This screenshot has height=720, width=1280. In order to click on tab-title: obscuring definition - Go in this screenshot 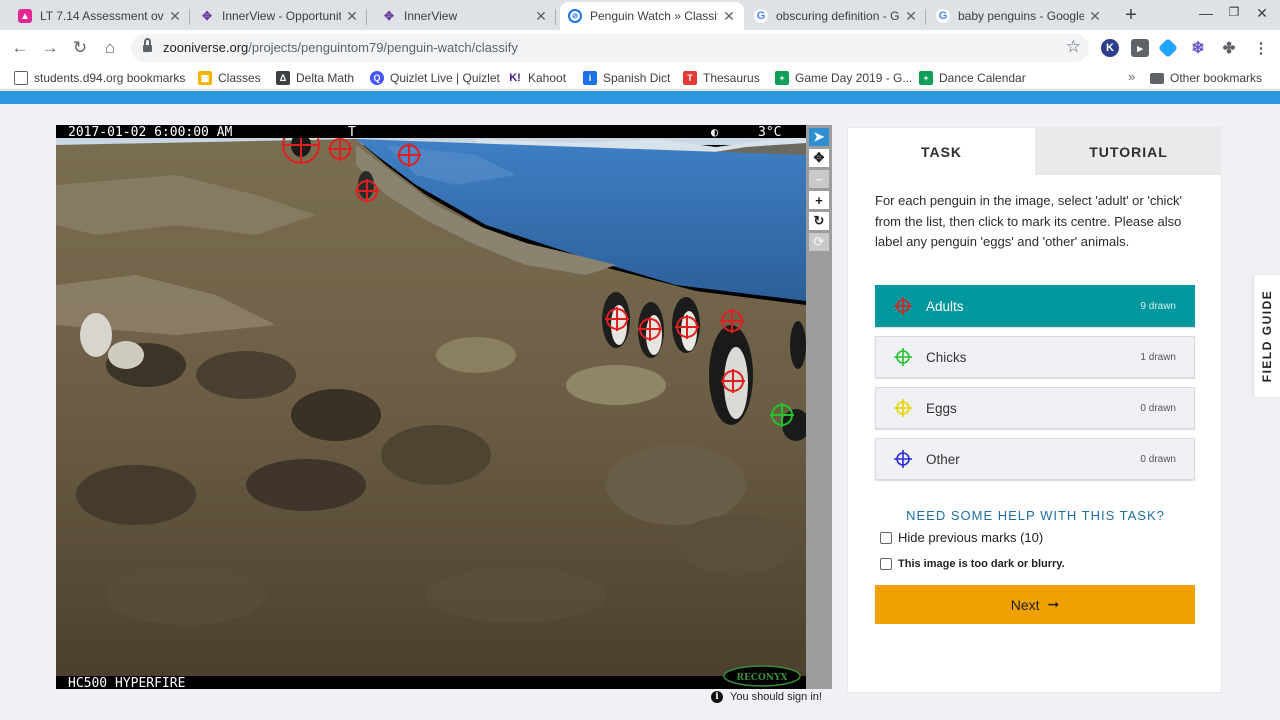, I will do `click(838, 16)`.